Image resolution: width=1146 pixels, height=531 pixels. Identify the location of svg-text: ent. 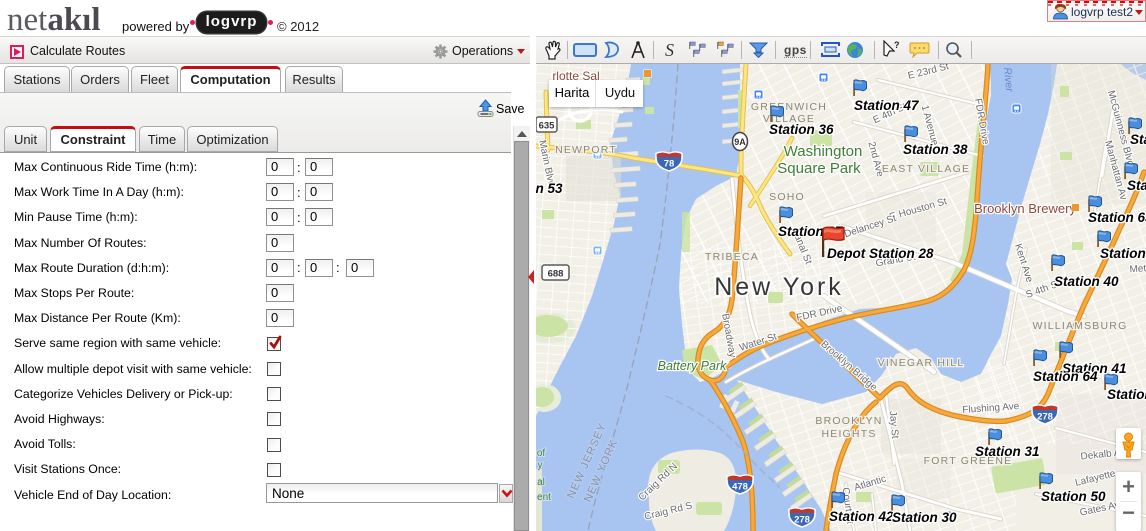
(544, 497).